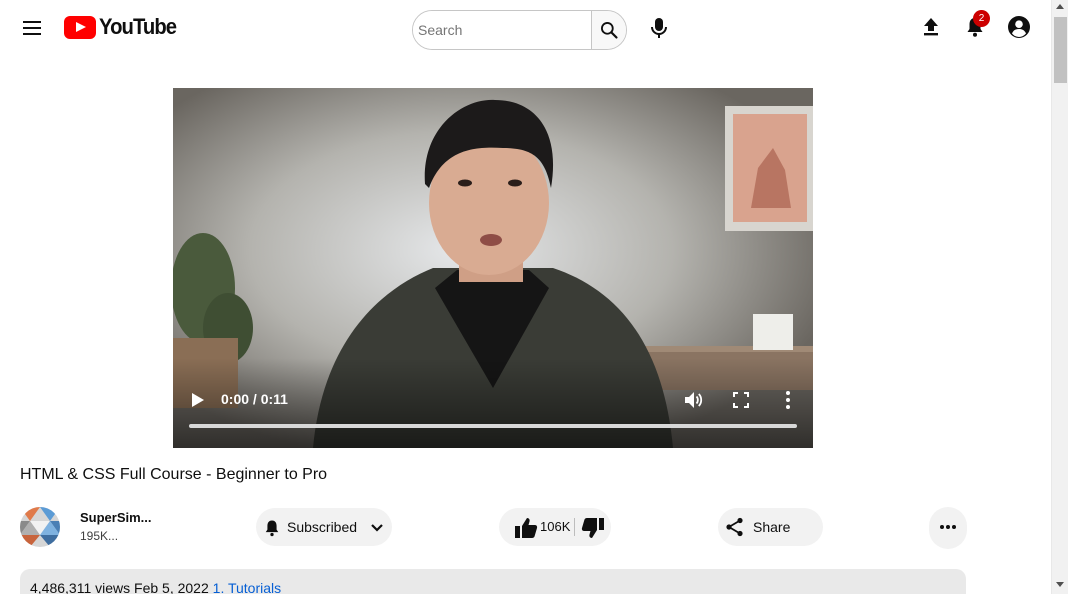 The height and width of the screenshot is (594, 1068). Describe the element at coordinates (1060, 6) in the screenshot. I see `scroll-up-arrow` at that location.